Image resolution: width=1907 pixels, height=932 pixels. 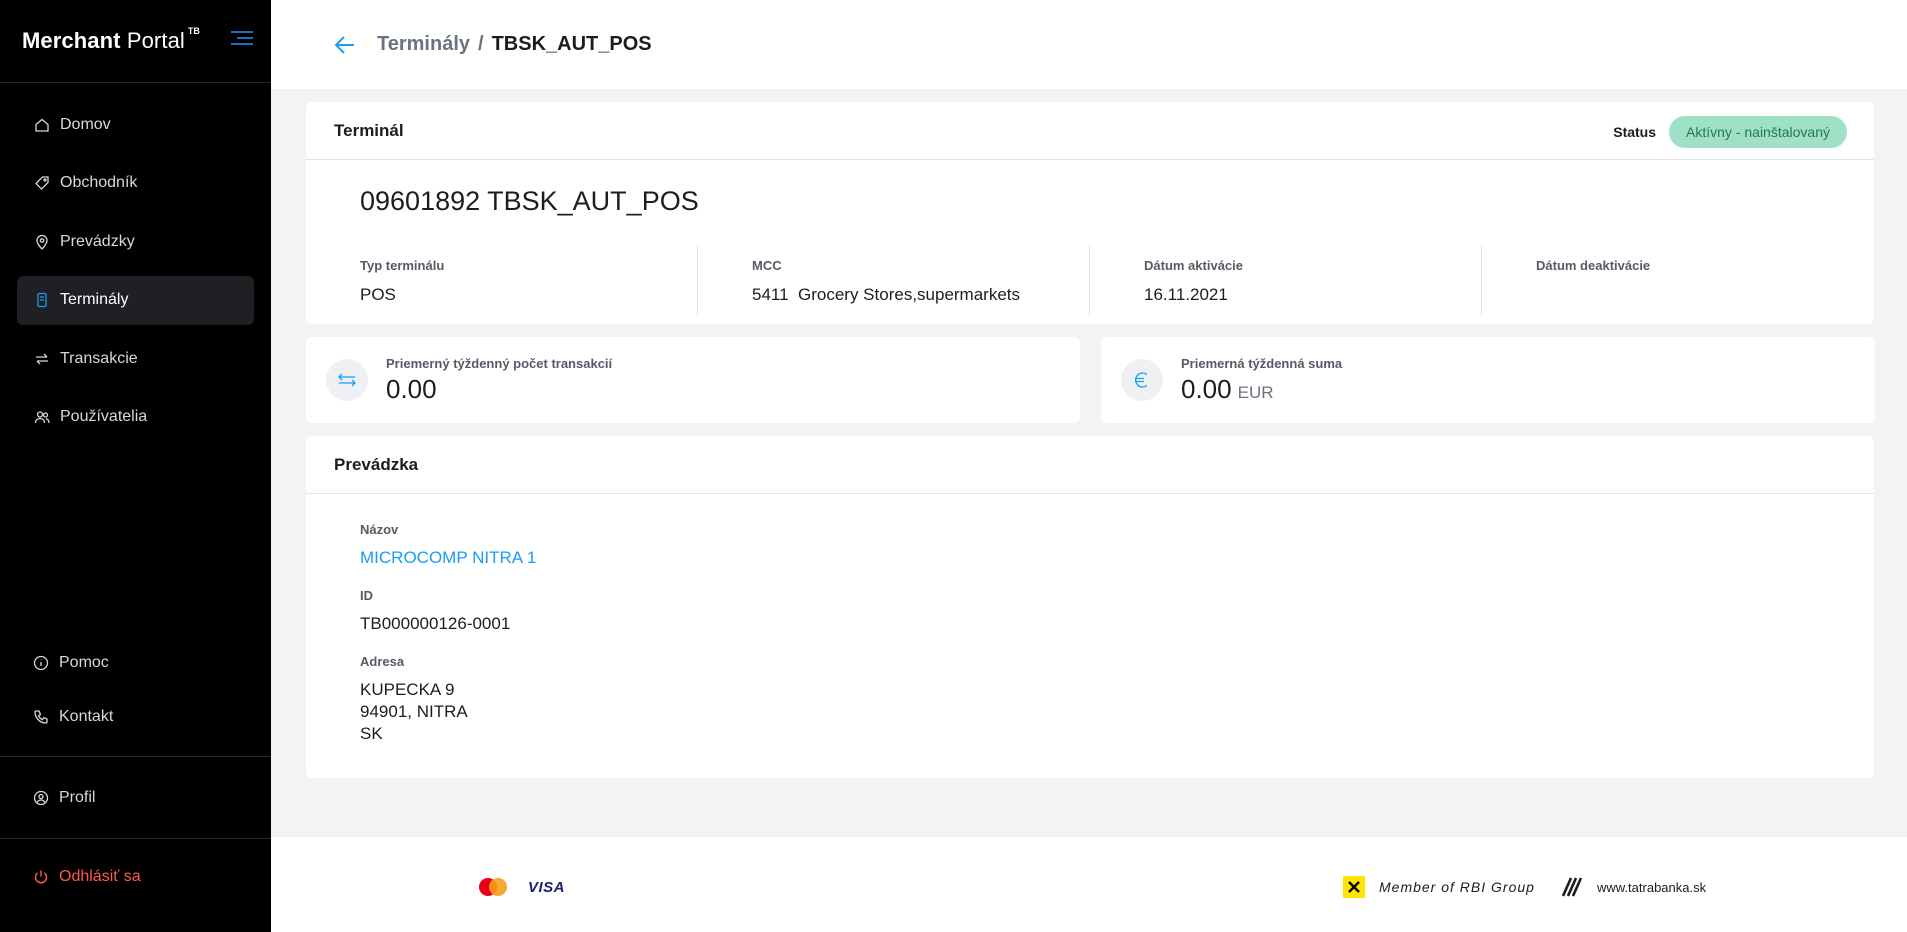 What do you see at coordinates (71, 40) in the screenshot?
I see `brand-title-bold: Merchant` at bounding box center [71, 40].